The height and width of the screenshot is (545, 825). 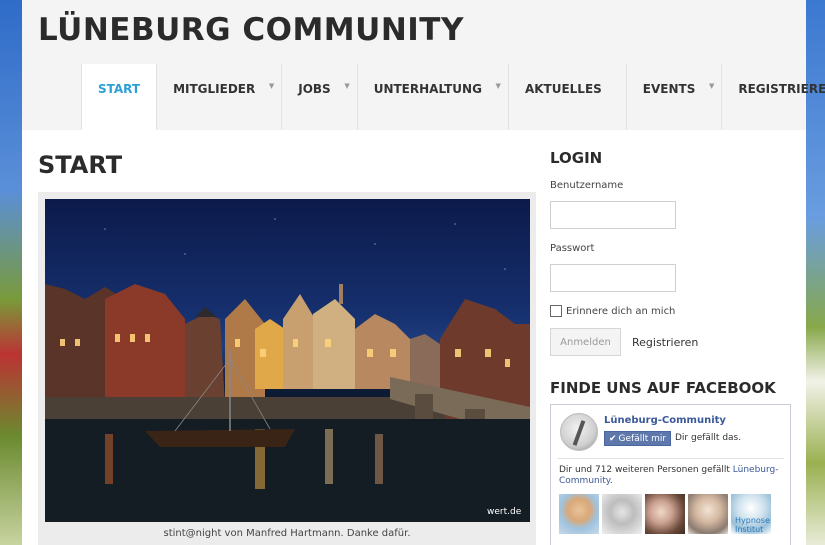 What do you see at coordinates (708, 438) in the screenshot?
I see `facebook-you-like: Dir gefällt das.` at bounding box center [708, 438].